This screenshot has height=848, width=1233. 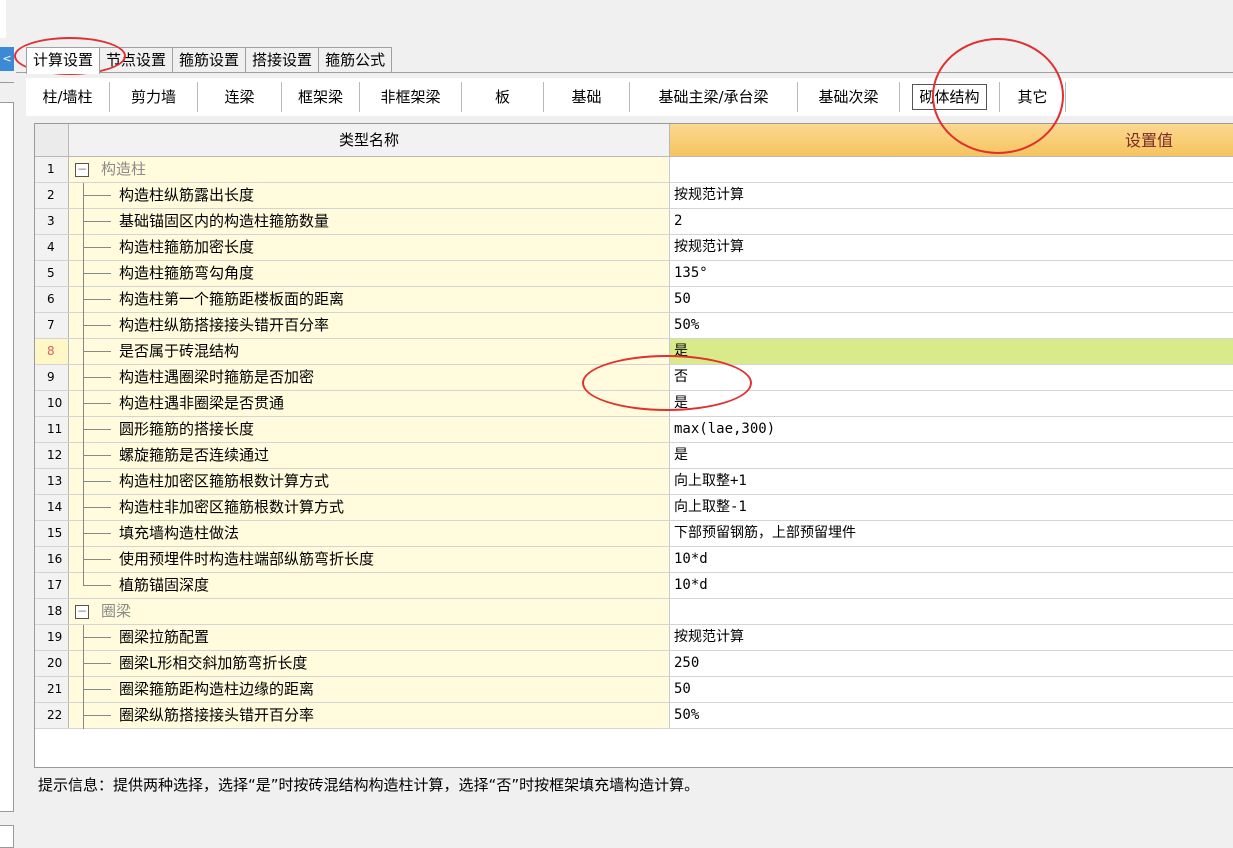 I want to click on tab-calc-settings: 计算设置, so click(x=63, y=60).